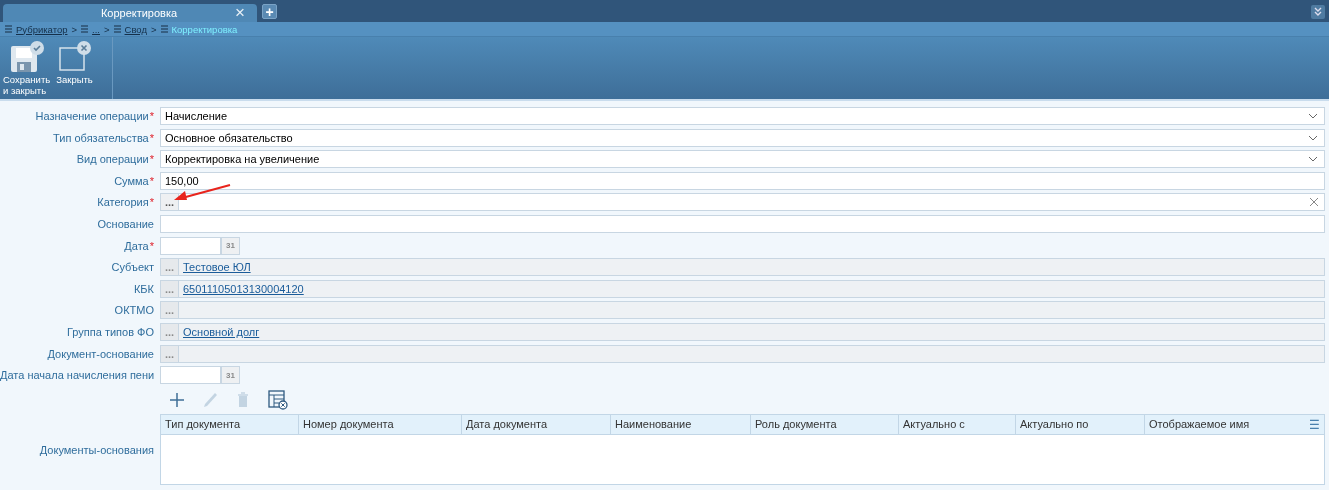 Image resolution: width=1329 pixels, height=490 pixels. I want to click on field-label: Назначение операции*, so click(94, 116).